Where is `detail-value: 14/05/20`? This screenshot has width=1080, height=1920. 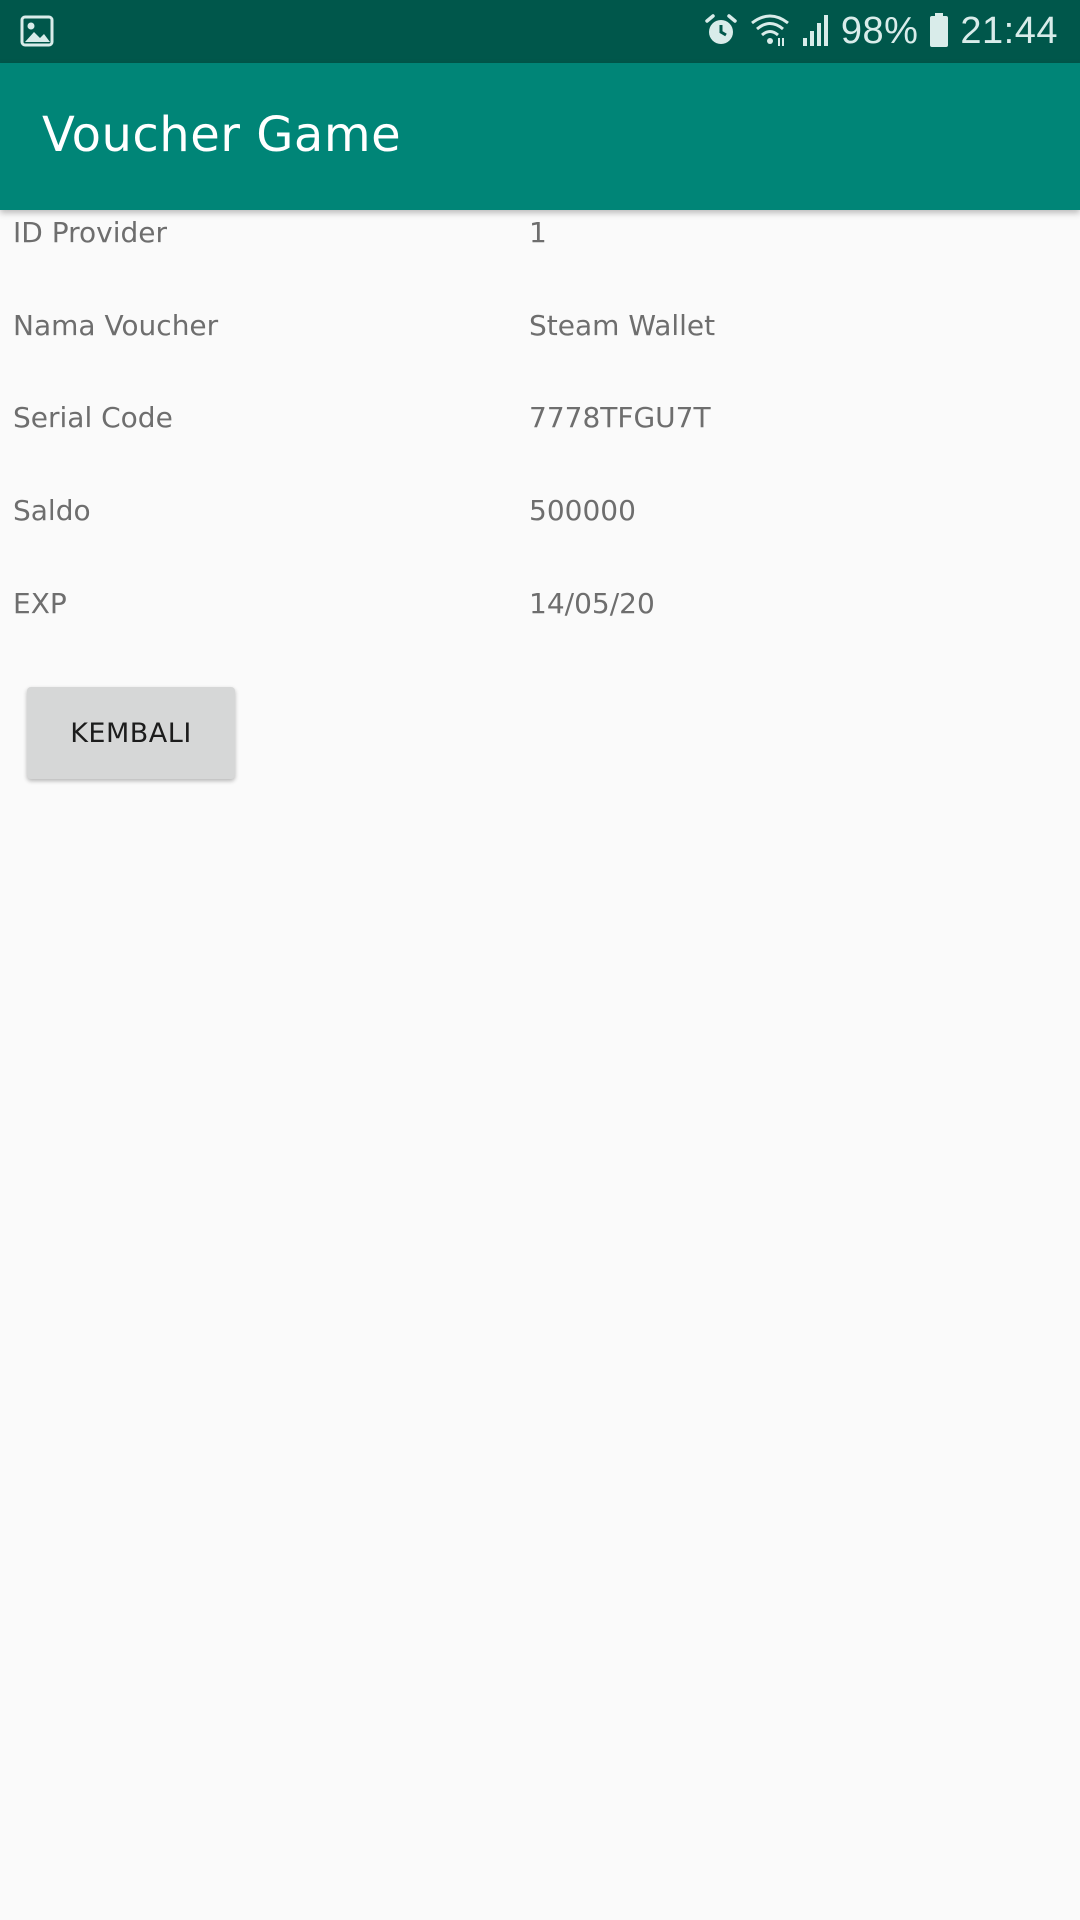
detail-value: 14/05/20 is located at coordinates (592, 603).